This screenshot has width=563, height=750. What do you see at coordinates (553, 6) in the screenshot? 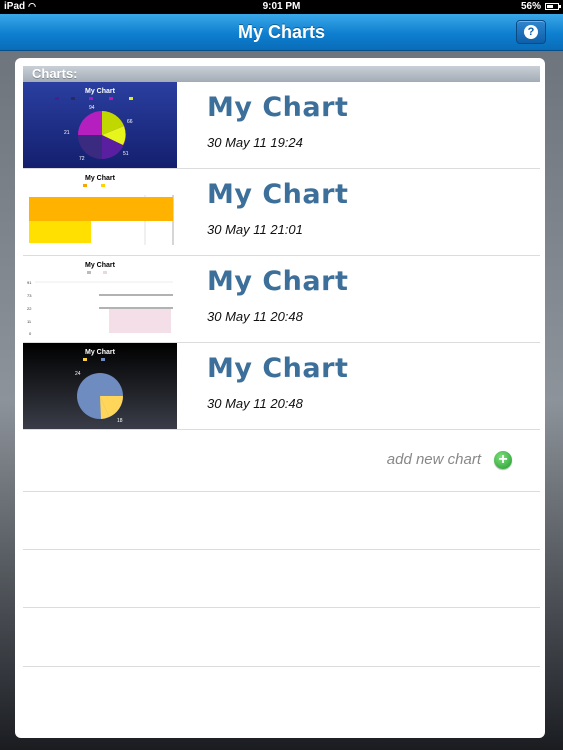
I see `battery-icon` at bounding box center [553, 6].